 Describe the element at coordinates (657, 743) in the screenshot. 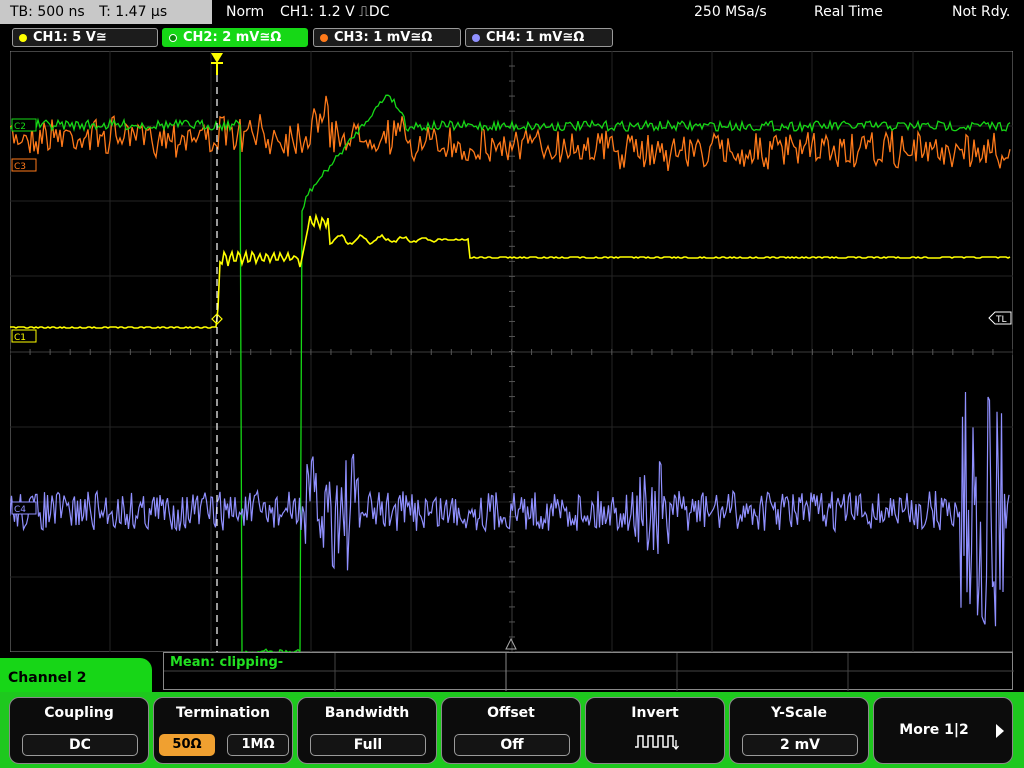

I see `invert-pulse-icon` at that location.